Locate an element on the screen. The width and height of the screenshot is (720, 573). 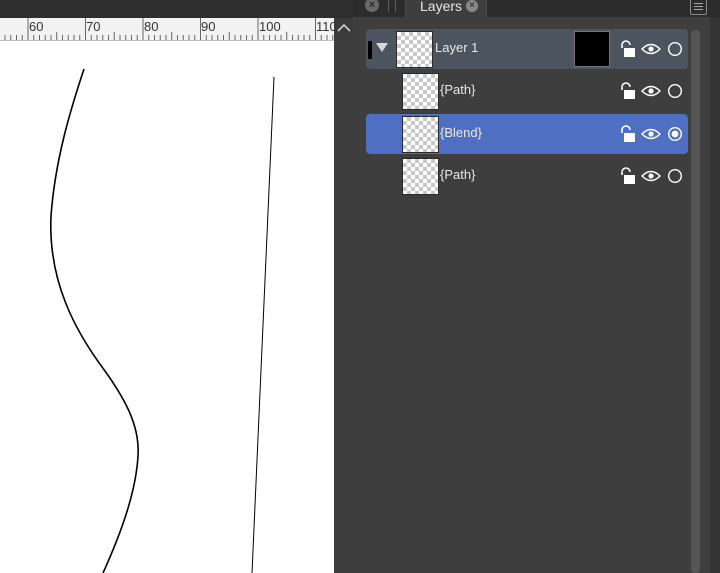
layer-name: Layer 1 is located at coordinates (457, 47).